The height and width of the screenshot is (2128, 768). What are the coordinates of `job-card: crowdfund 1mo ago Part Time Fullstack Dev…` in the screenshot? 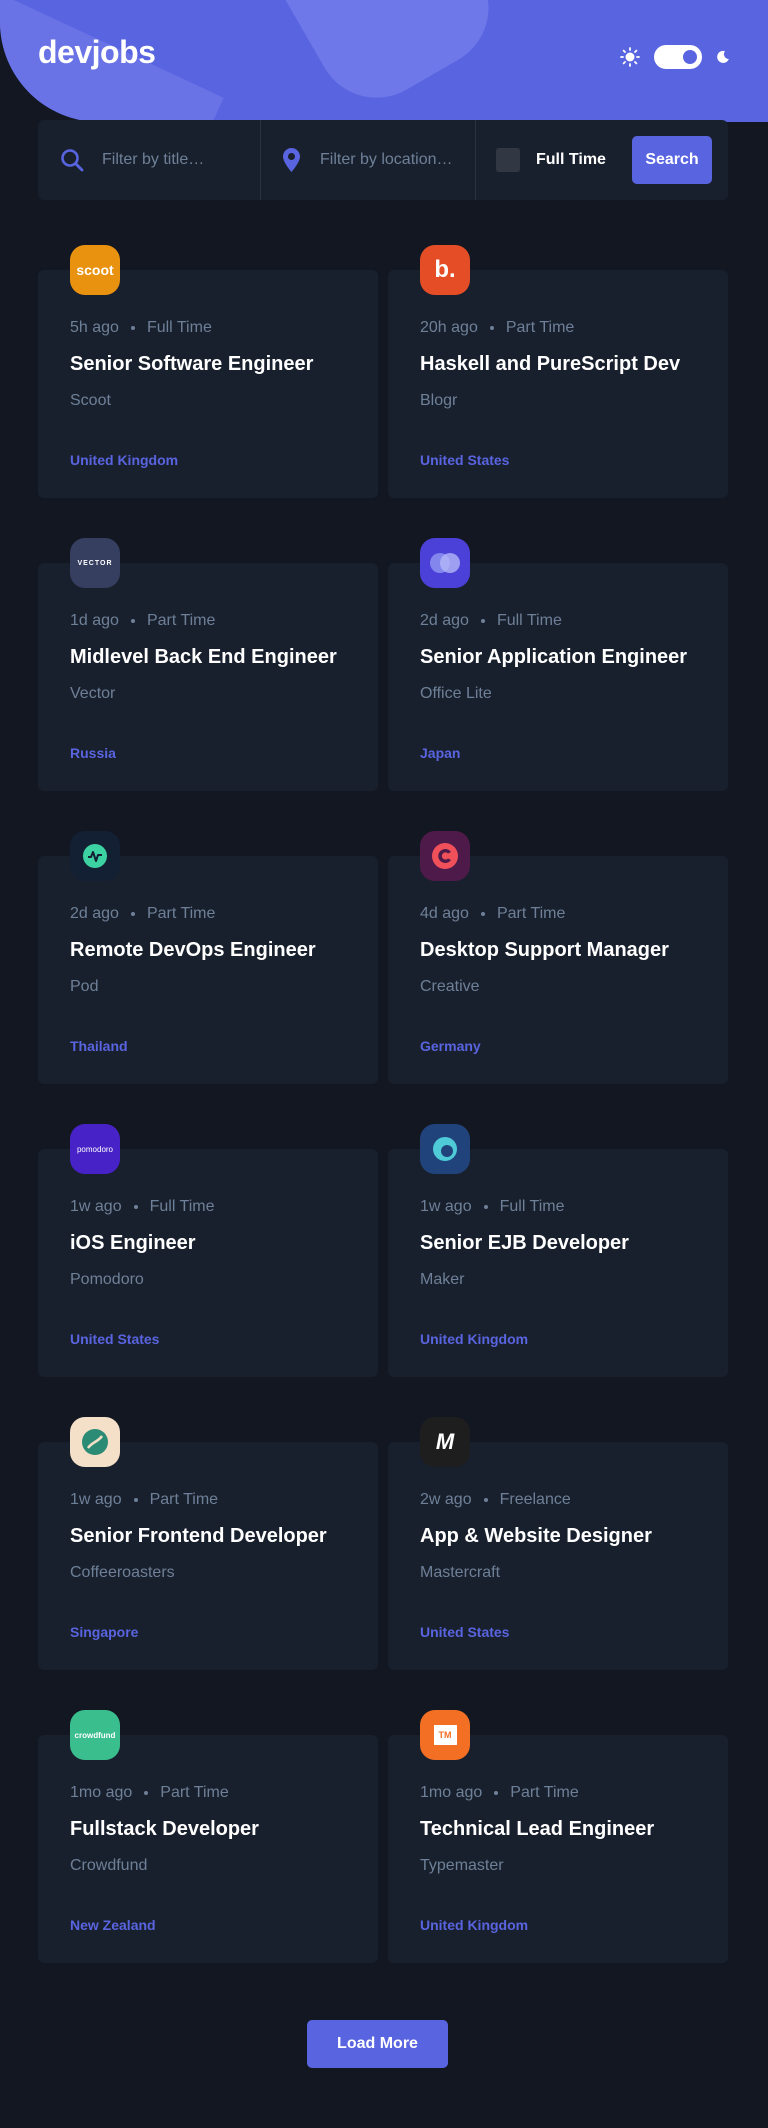 It's located at (208, 1836).